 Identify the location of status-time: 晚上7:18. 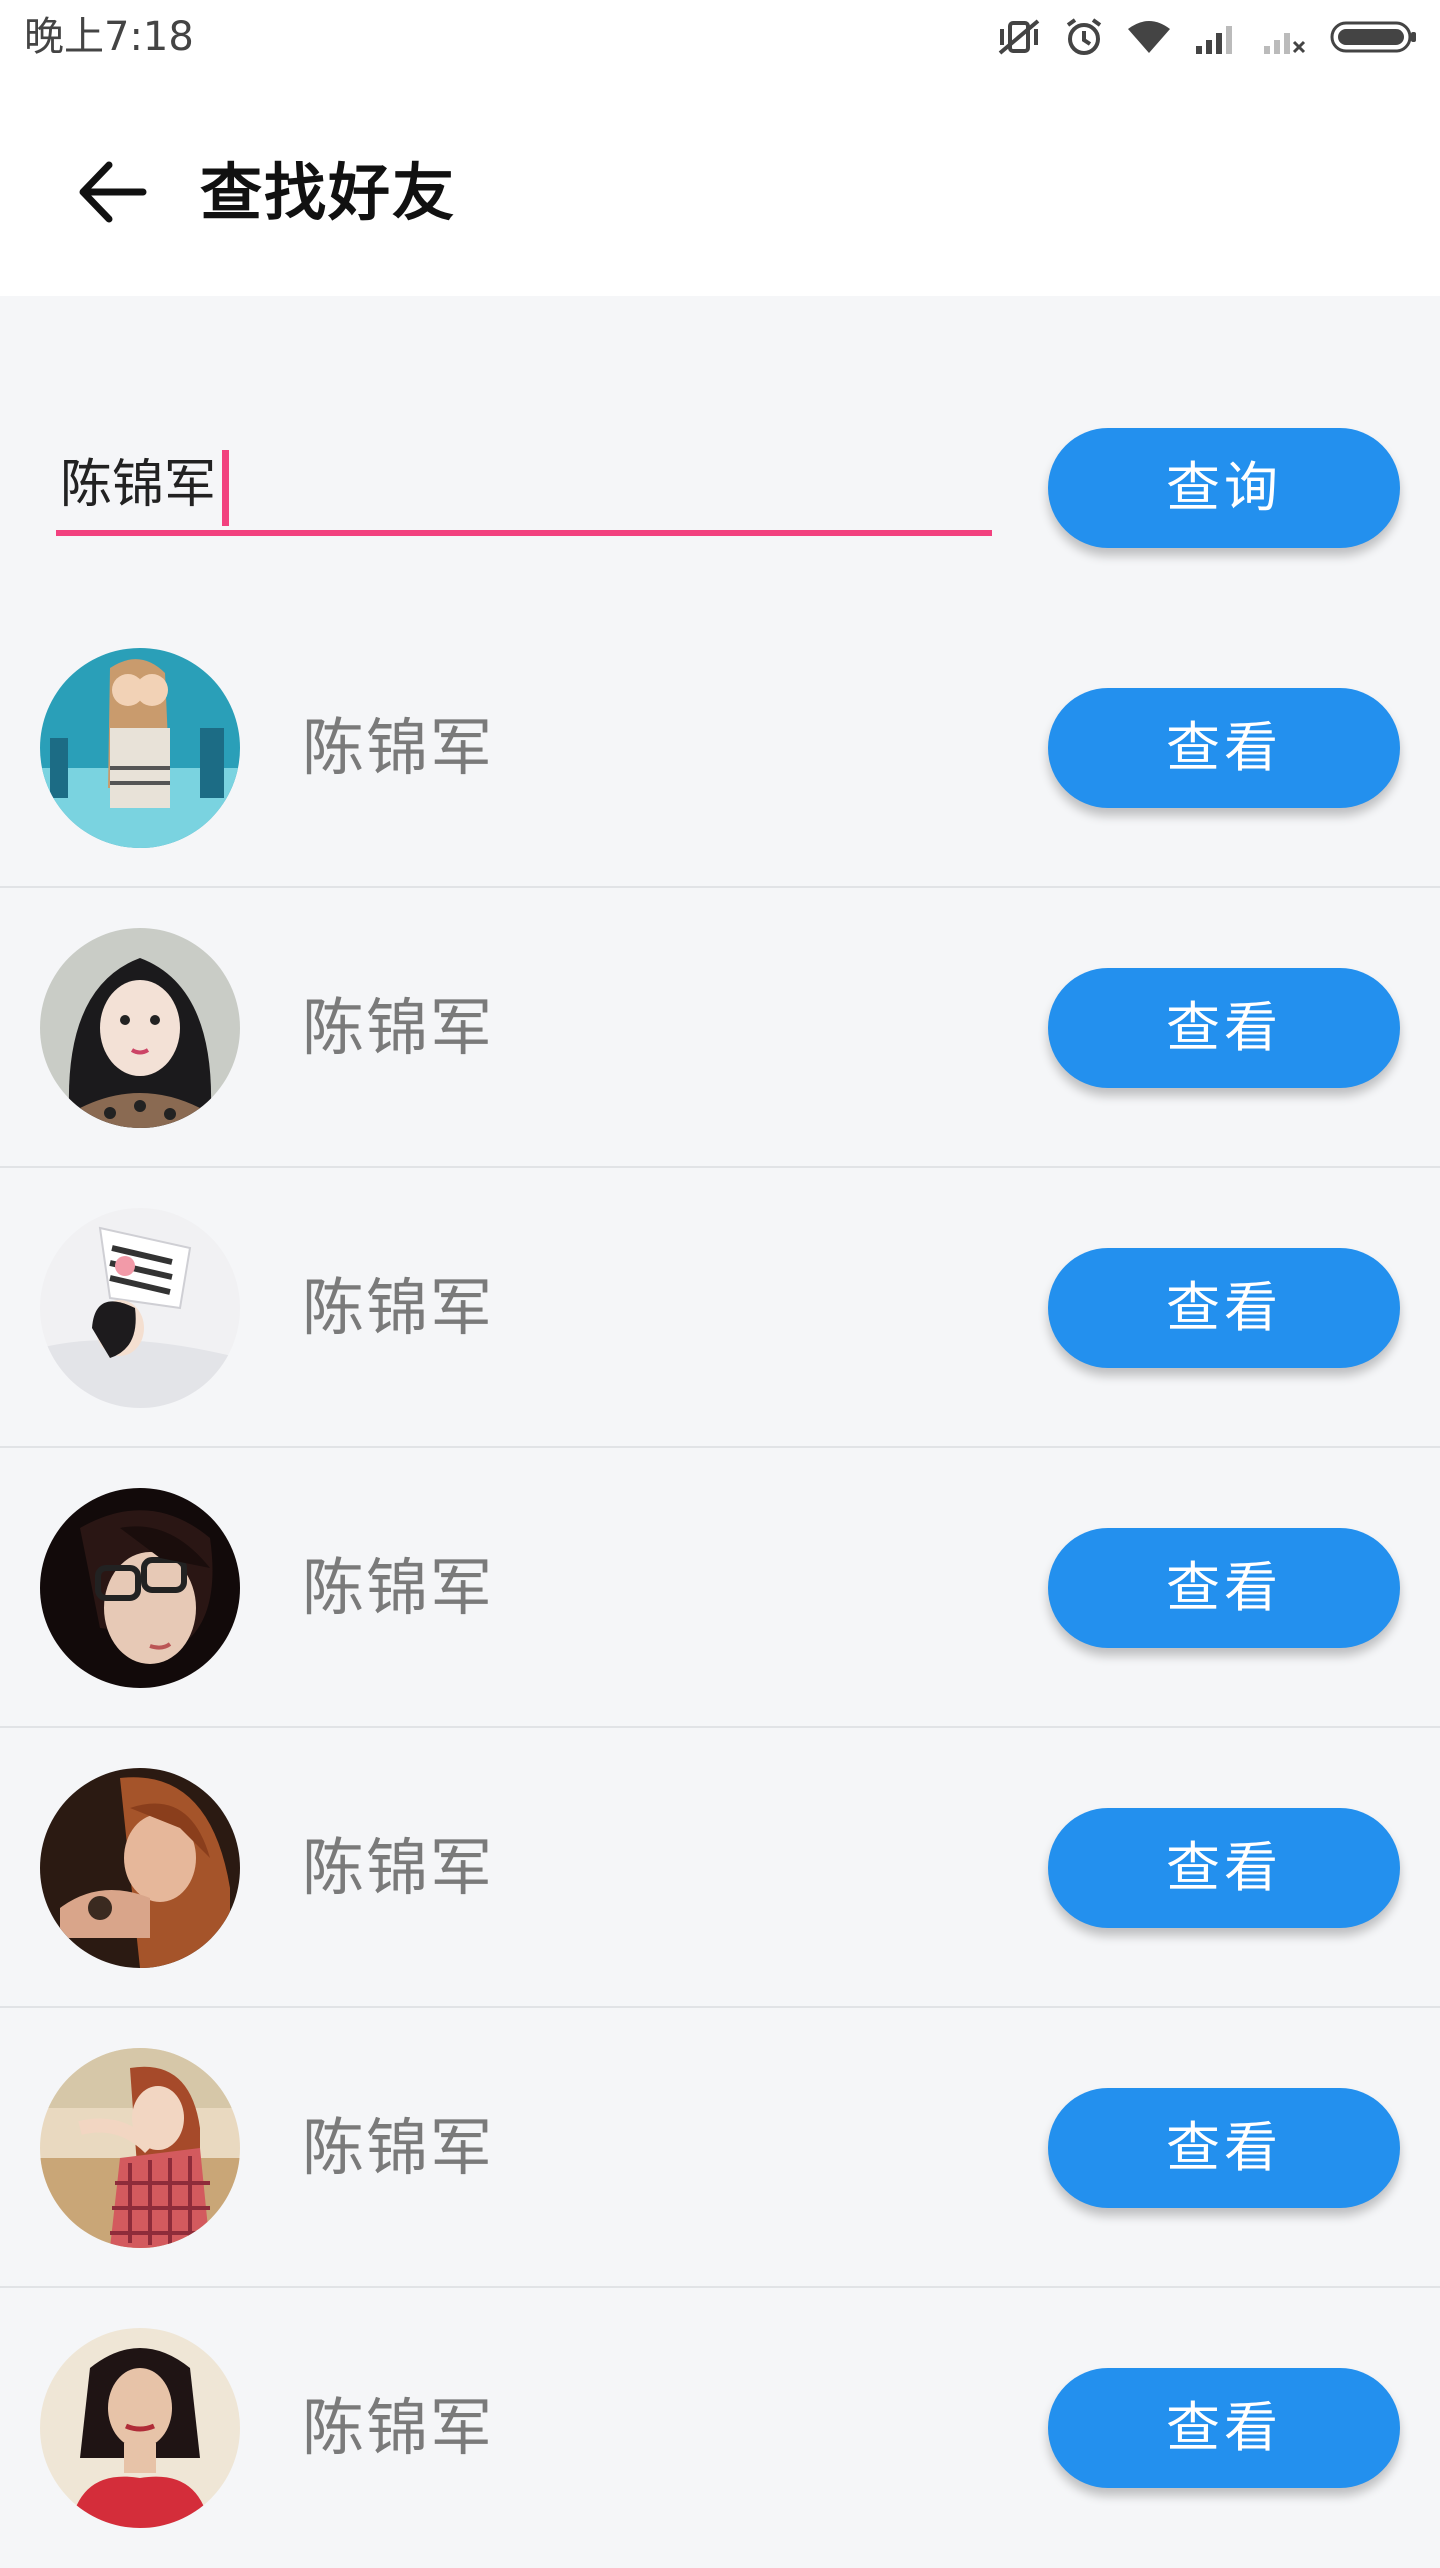
(109, 37).